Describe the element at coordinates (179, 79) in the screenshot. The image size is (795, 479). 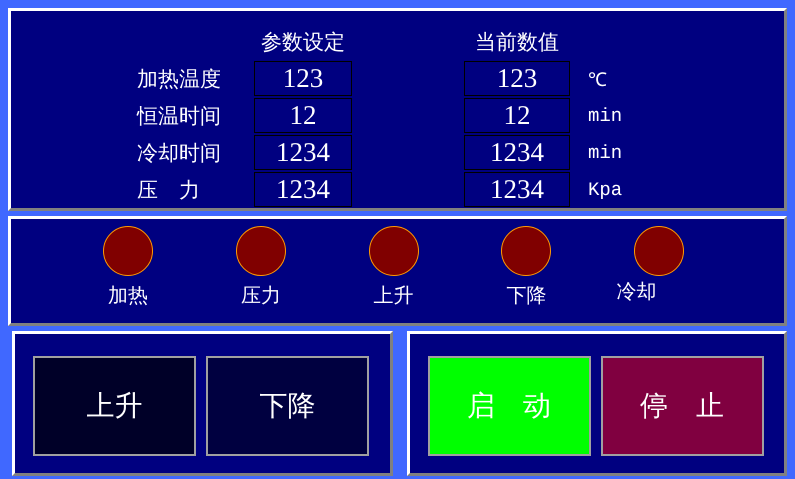
I see `parameter-label: 加热温度` at that location.